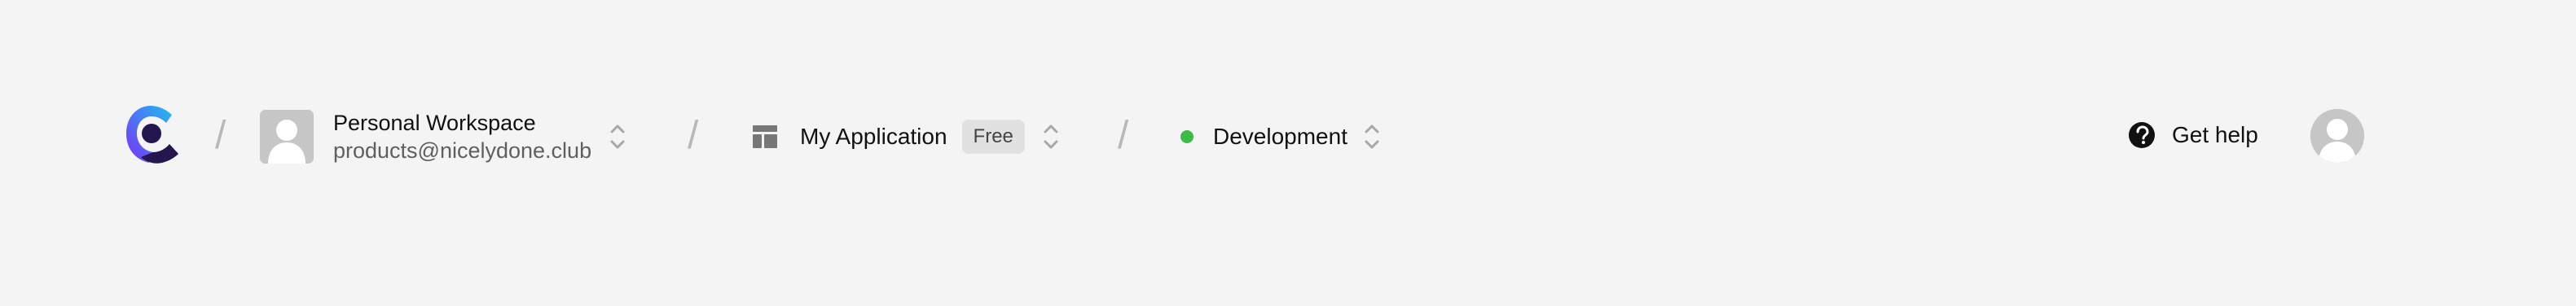 The width and height of the screenshot is (2576, 306). What do you see at coordinates (462, 150) in the screenshot?
I see `workspace-email: products@nicelydone.club` at bounding box center [462, 150].